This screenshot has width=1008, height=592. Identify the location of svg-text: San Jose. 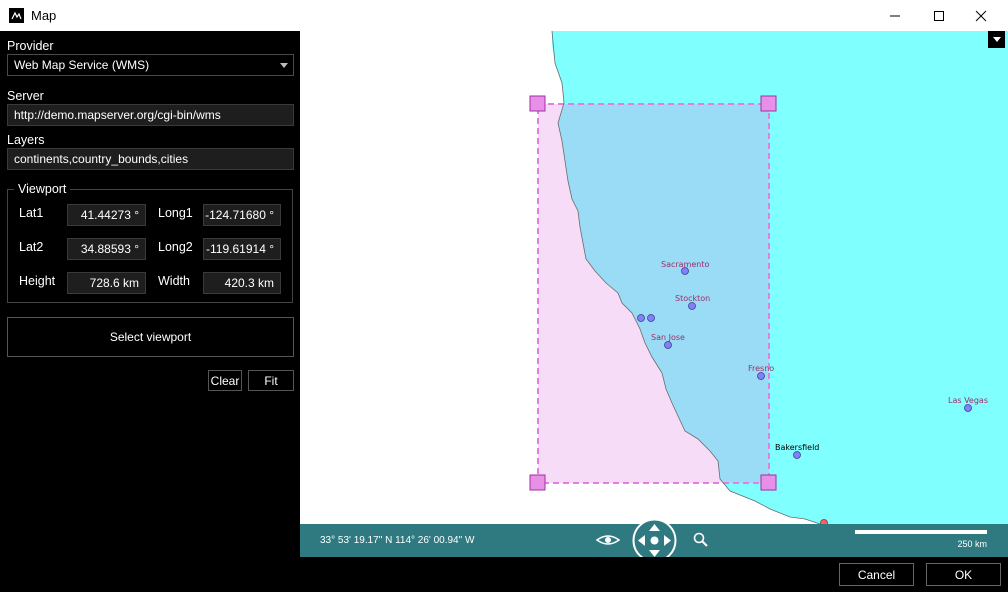
(668, 337).